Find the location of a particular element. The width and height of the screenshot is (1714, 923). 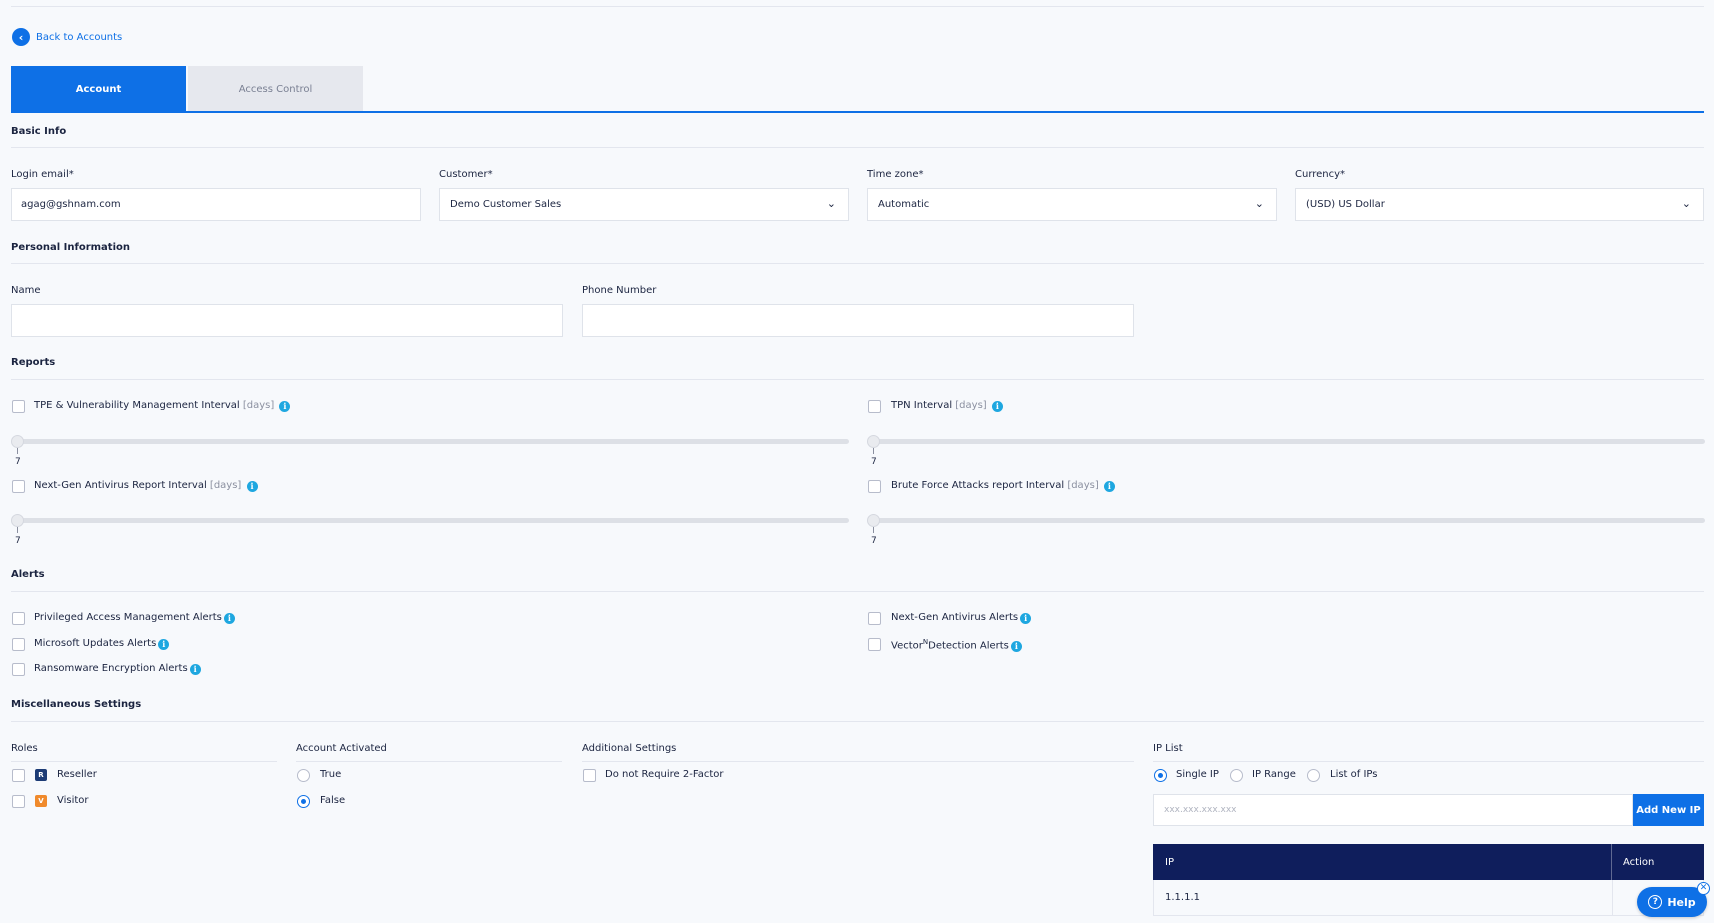

help-button: ? Help is located at coordinates (1672, 902).